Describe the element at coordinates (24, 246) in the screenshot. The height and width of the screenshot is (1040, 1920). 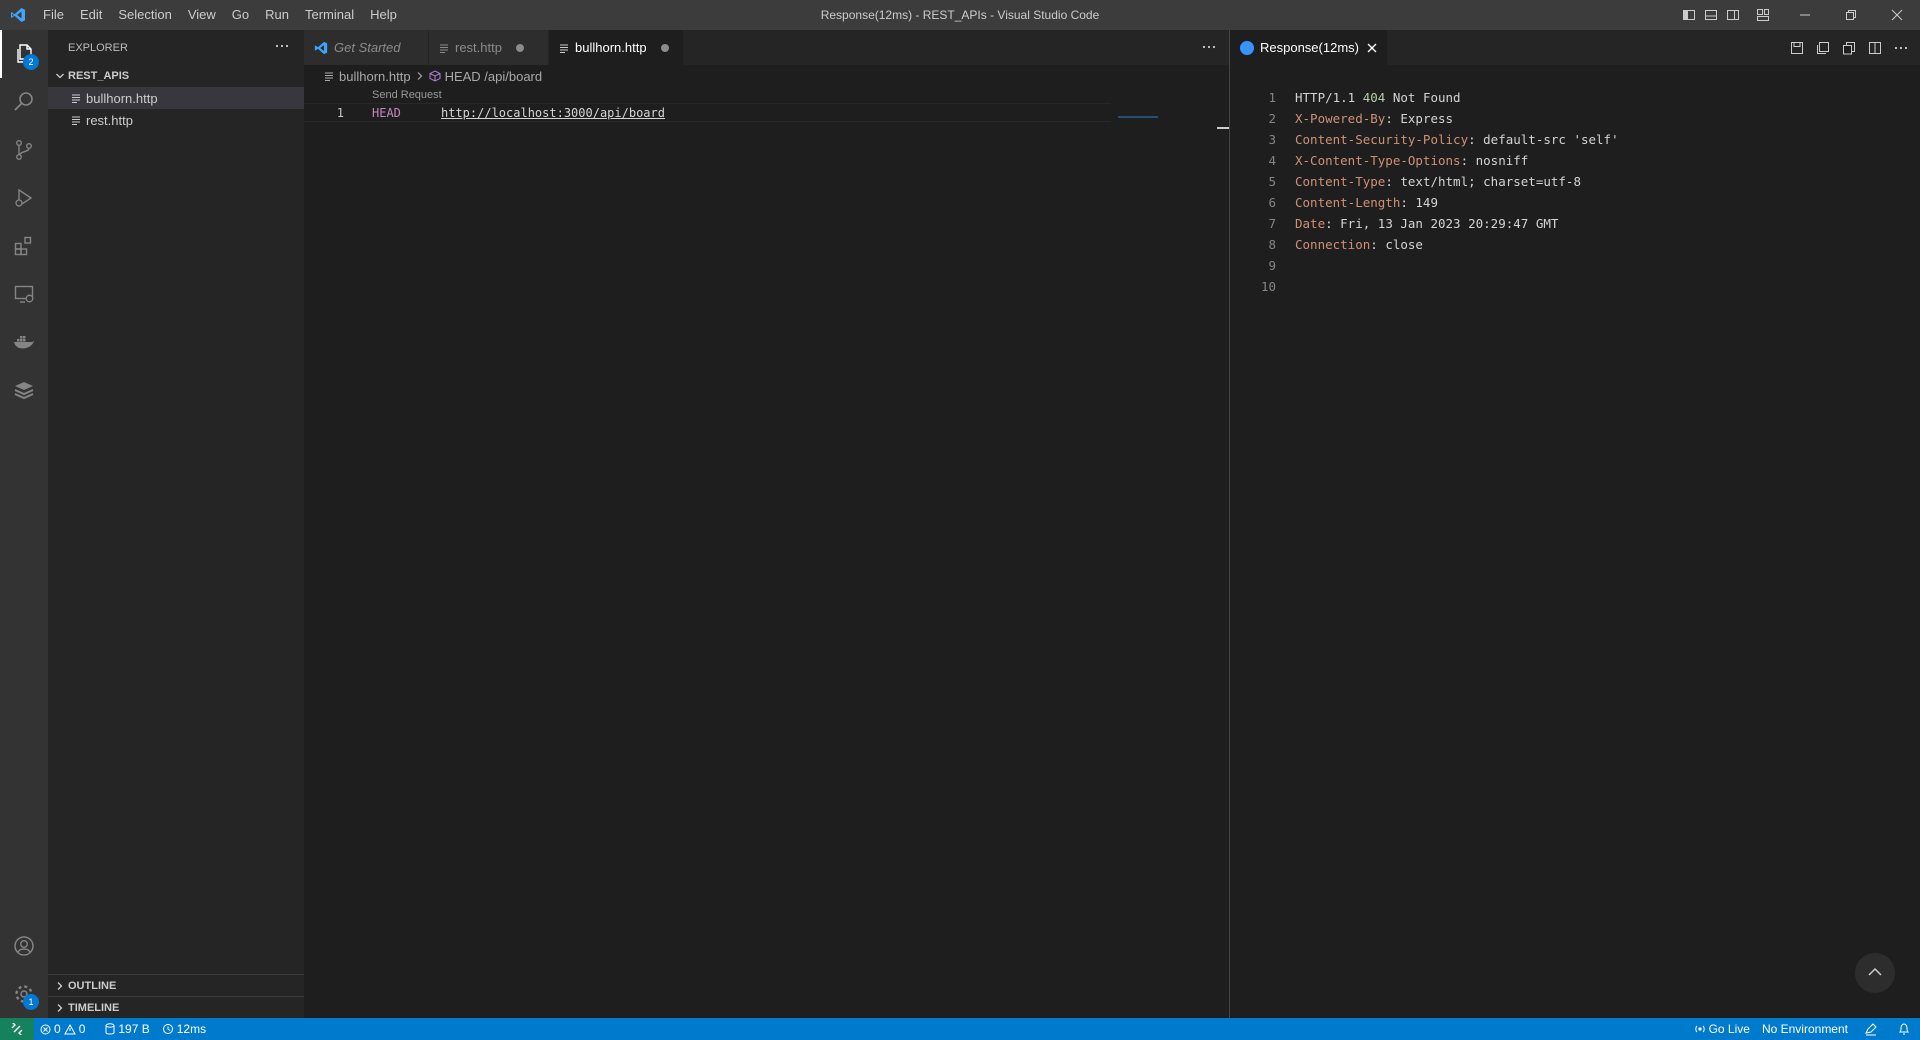
I see `extensions-icon` at that location.